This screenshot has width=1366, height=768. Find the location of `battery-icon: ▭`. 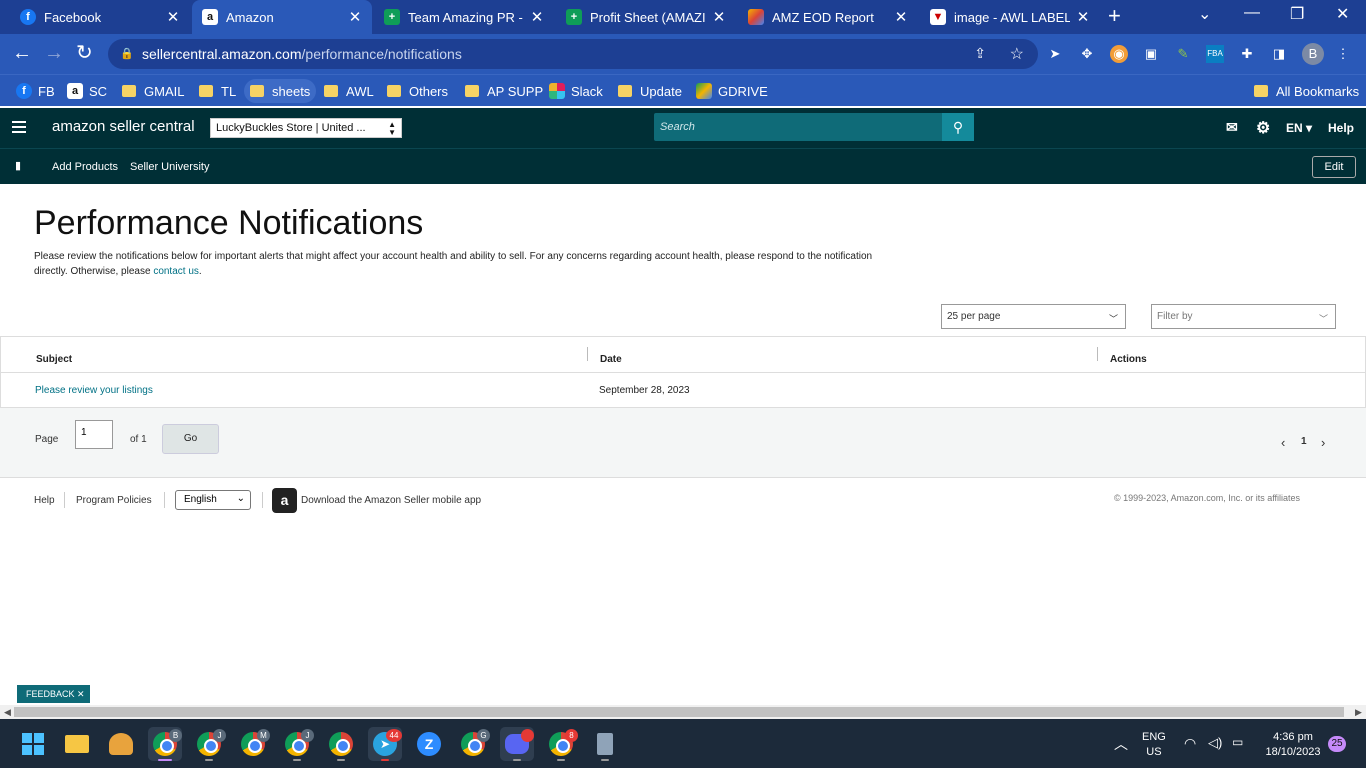

battery-icon: ▭ is located at coordinates (1237, 742).